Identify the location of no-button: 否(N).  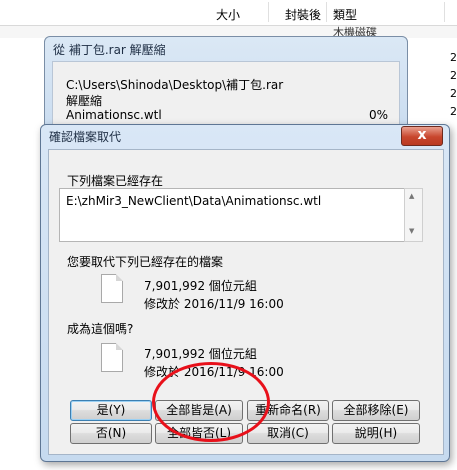
(111, 433).